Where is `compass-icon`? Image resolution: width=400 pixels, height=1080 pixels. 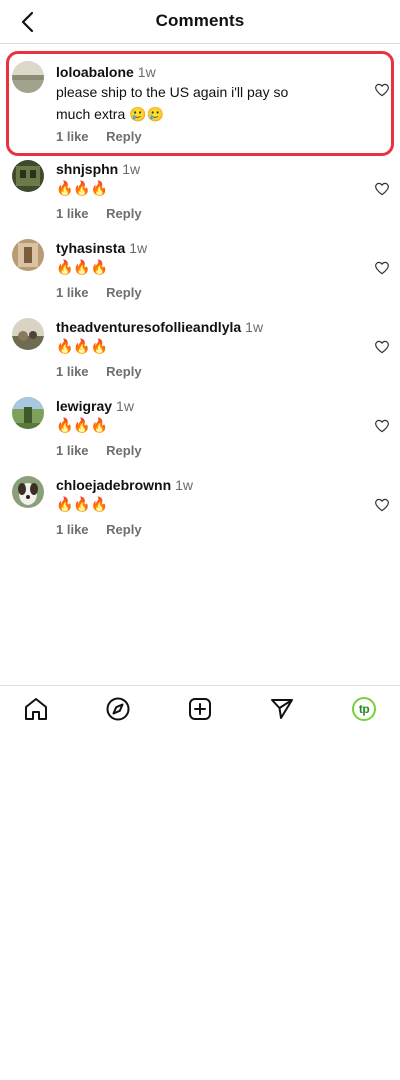 compass-icon is located at coordinates (118, 709).